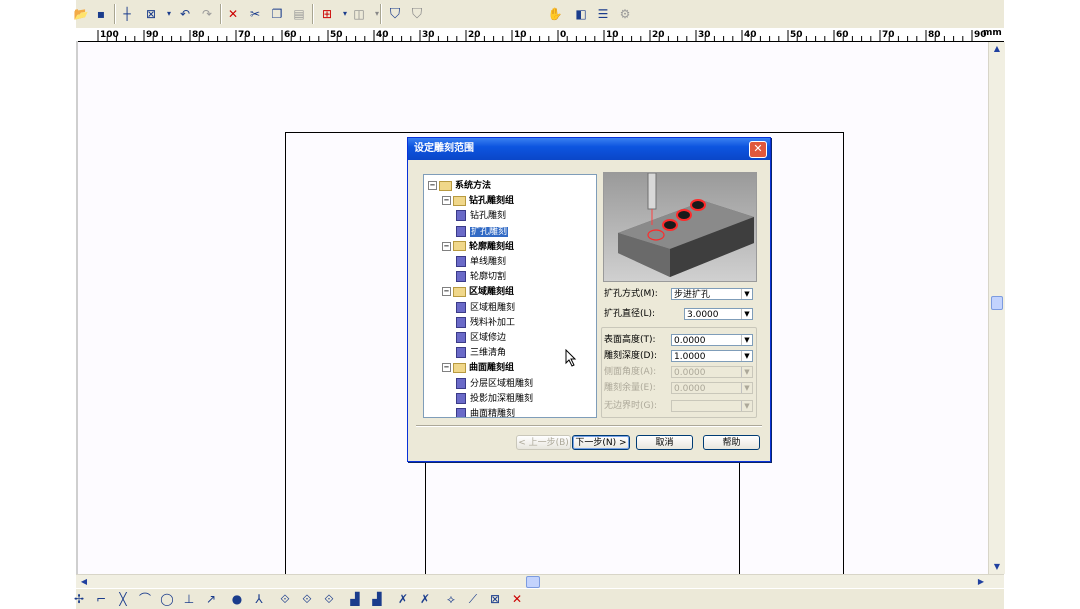 This screenshot has height=609, width=1080. I want to click on tree-label: 区域修边, so click(488, 338).